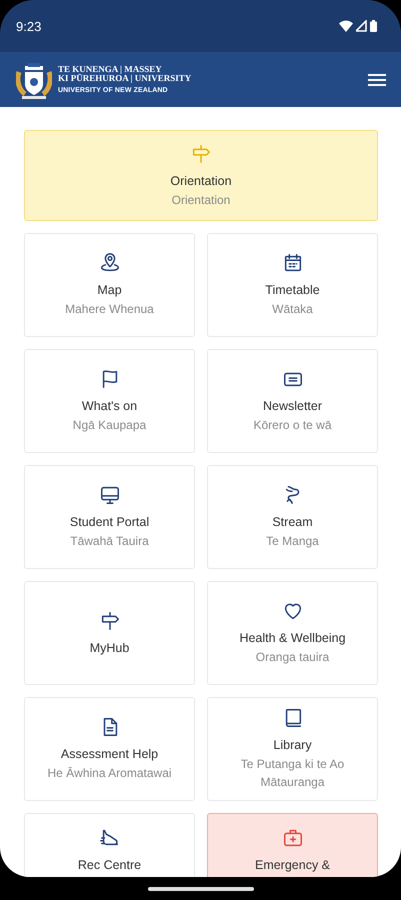 This screenshot has height=900, width=401. What do you see at coordinates (125, 78) in the screenshot?
I see `logo-wordmark-line: KI PŪREHUROA | UNIVERSITY` at bounding box center [125, 78].